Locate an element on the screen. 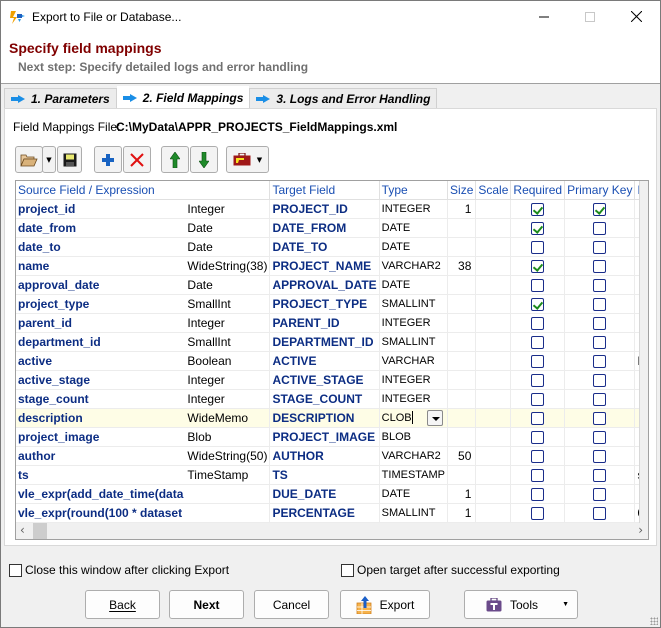 The height and width of the screenshot is (628, 661). source-field-cell: vle_expr(round(100 * dataset is located at coordinates (101, 513).